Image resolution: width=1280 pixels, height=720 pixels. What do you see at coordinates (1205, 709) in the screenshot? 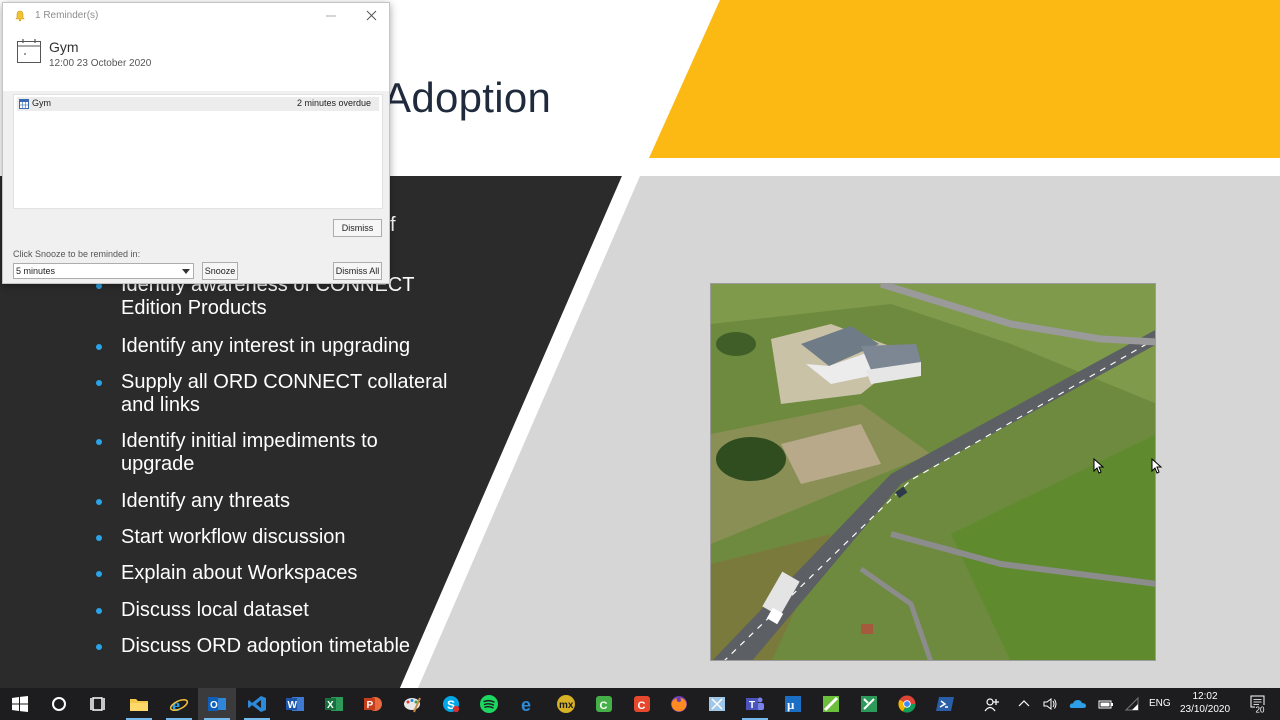
I see `clock-date: 23/10/2020` at bounding box center [1205, 709].